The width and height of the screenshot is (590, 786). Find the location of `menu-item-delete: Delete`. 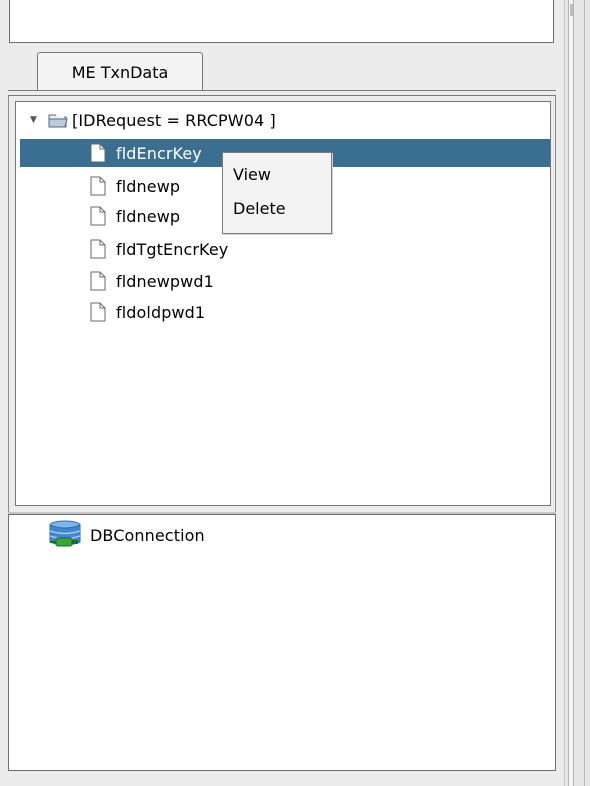

menu-item-delete: Delete is located at coordinates (259, 208).